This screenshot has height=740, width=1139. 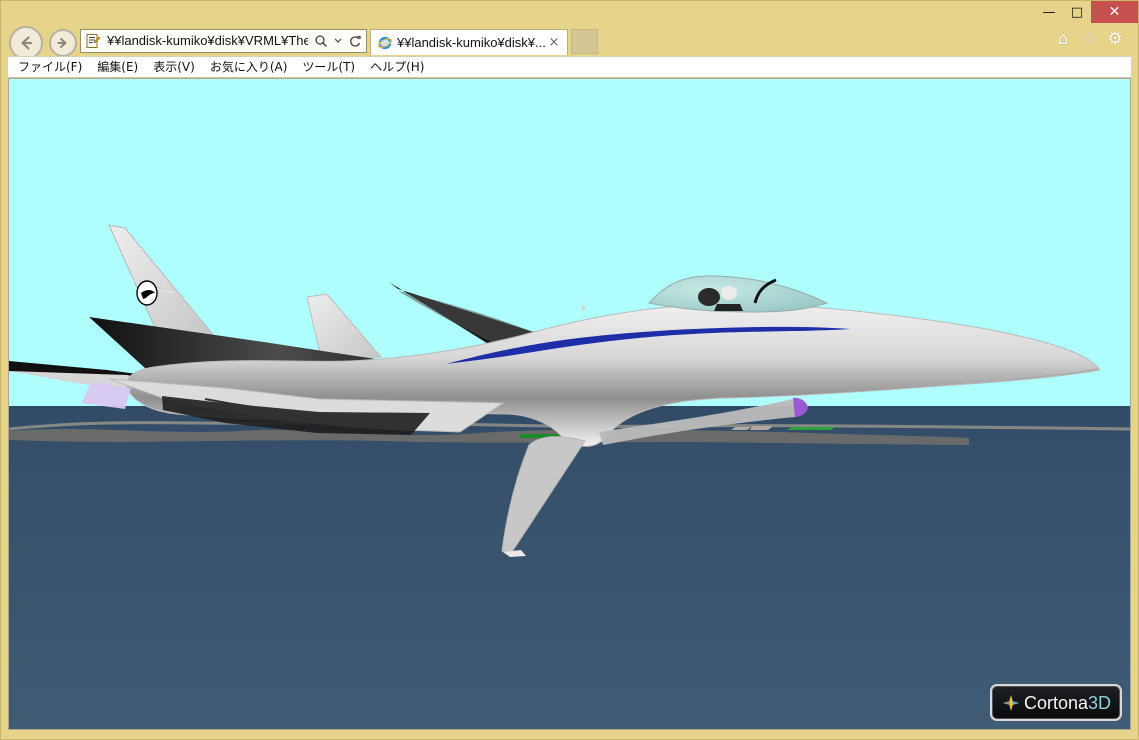 I want to click on forward-arrow-icon, so click(x=62, y=43).